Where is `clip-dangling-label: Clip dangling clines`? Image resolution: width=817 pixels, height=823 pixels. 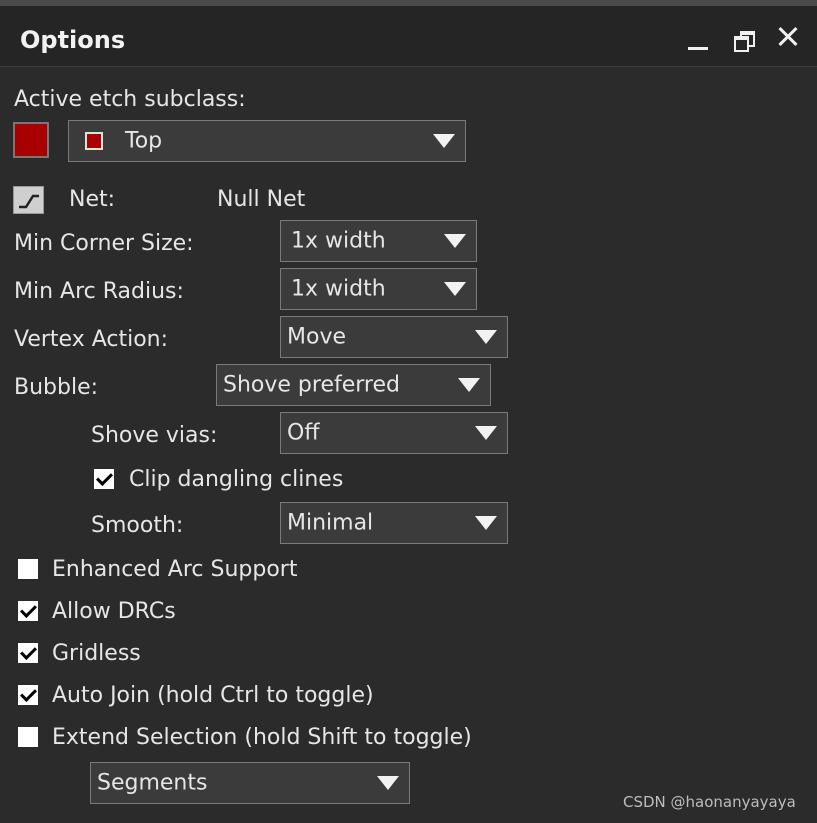
clip-dangling-label: Clip dangling clines is located at coordinates (236, 479).